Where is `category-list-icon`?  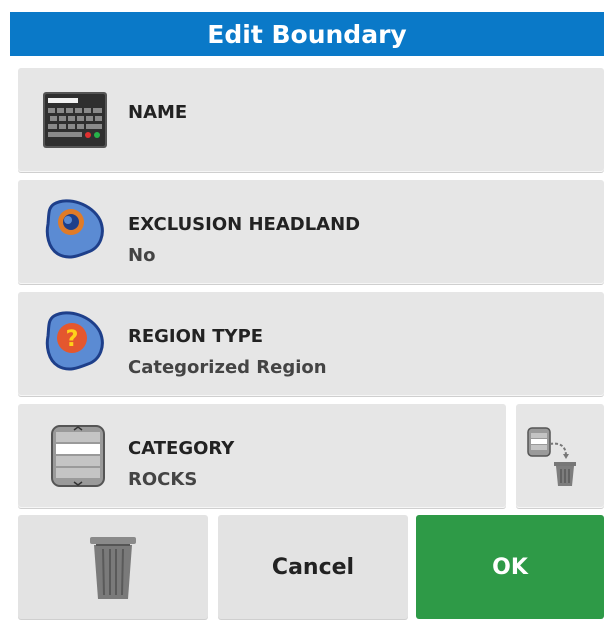 category-list-icon is located at coordinates (78, 456).